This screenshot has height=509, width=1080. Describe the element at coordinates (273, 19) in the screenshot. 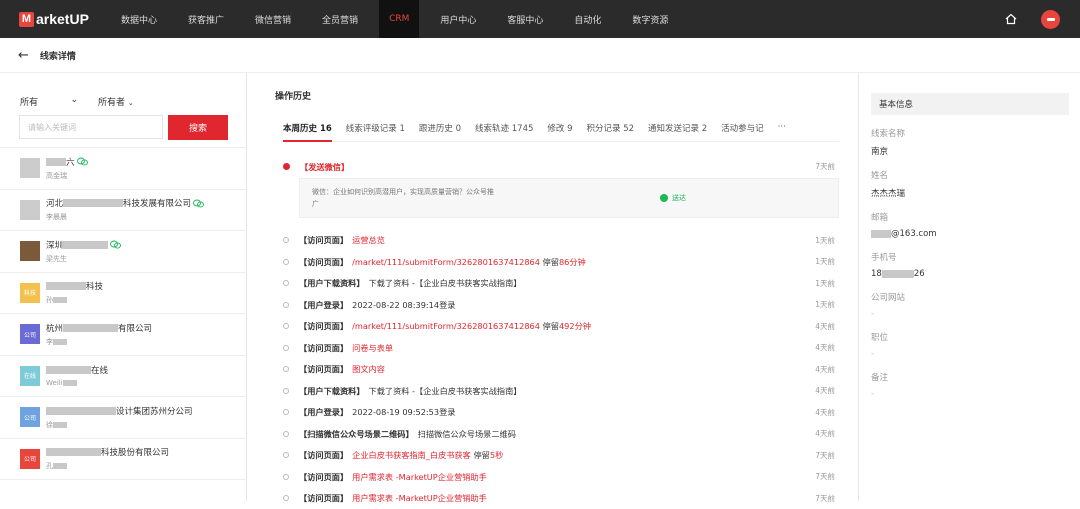

I see `nav-item: 微信营销` at that location.